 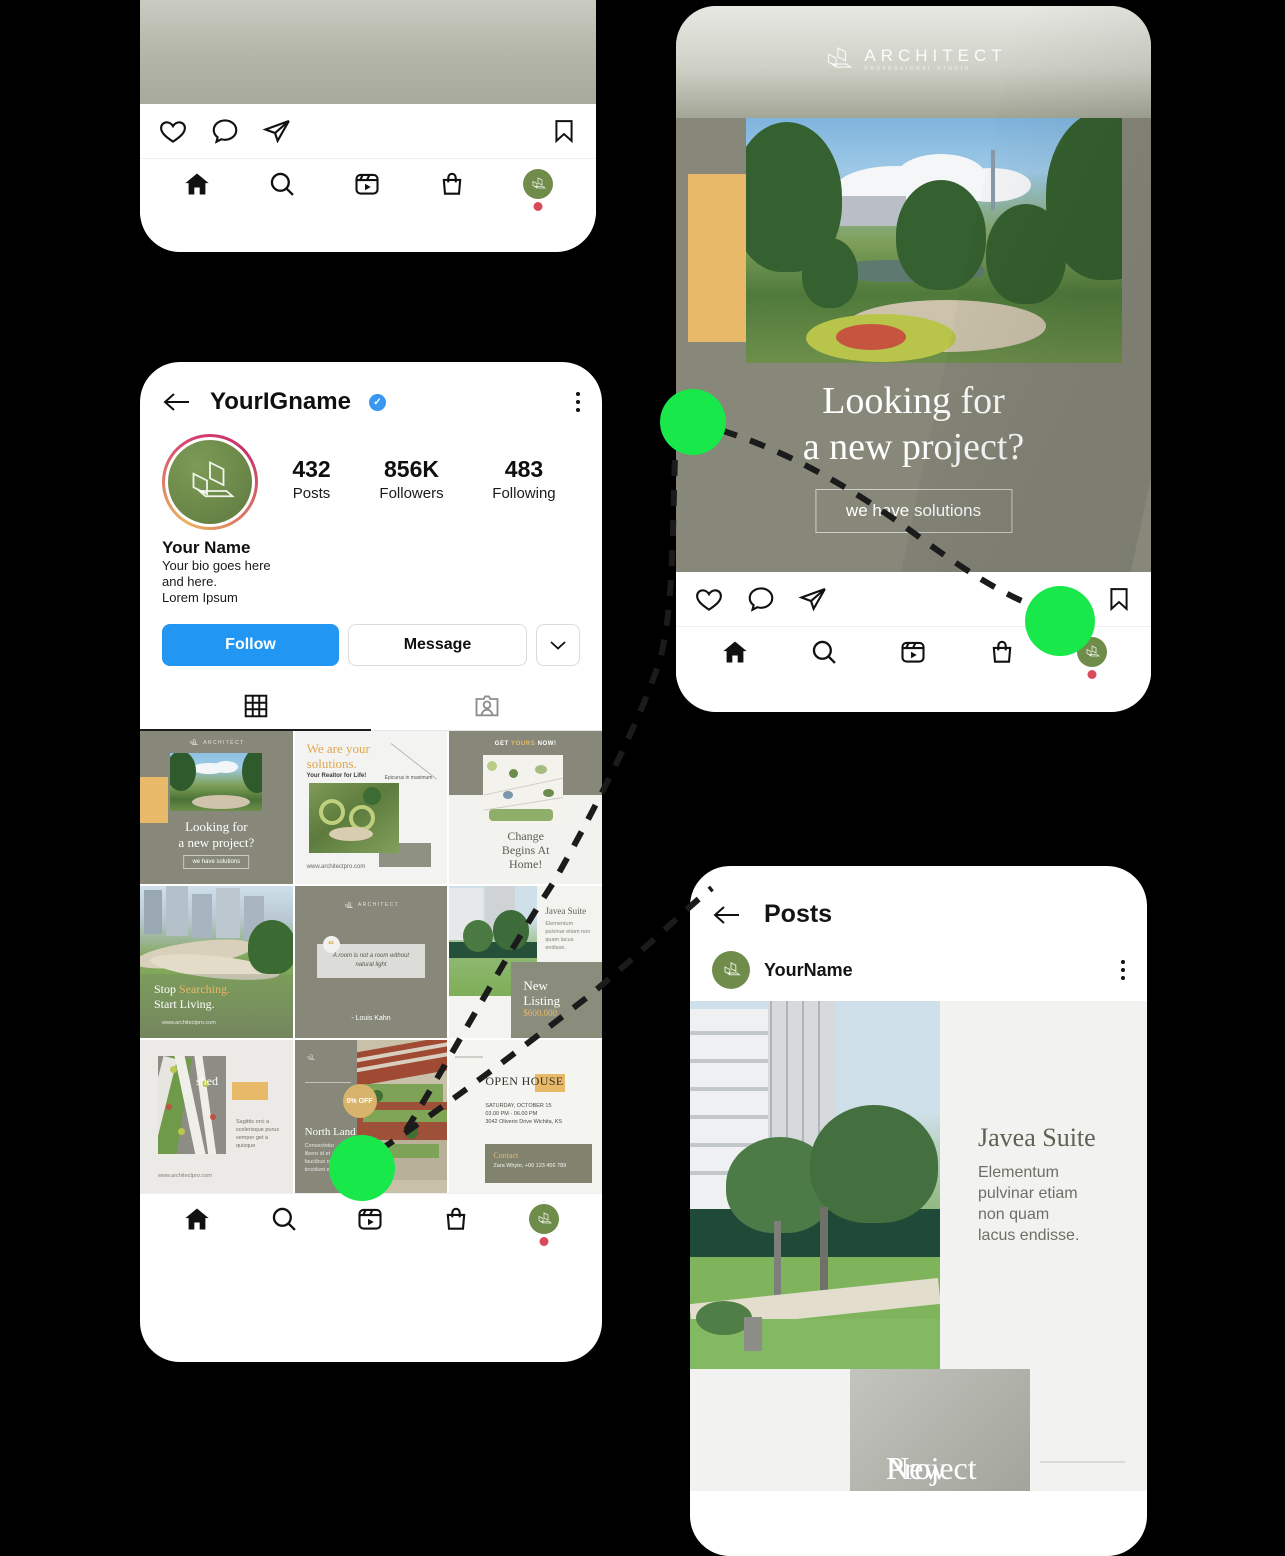 What do you see at coordinates (204, 988) in the screenshot?
I see `tile-title-b: Searching.` at bounding box center [204, 988].